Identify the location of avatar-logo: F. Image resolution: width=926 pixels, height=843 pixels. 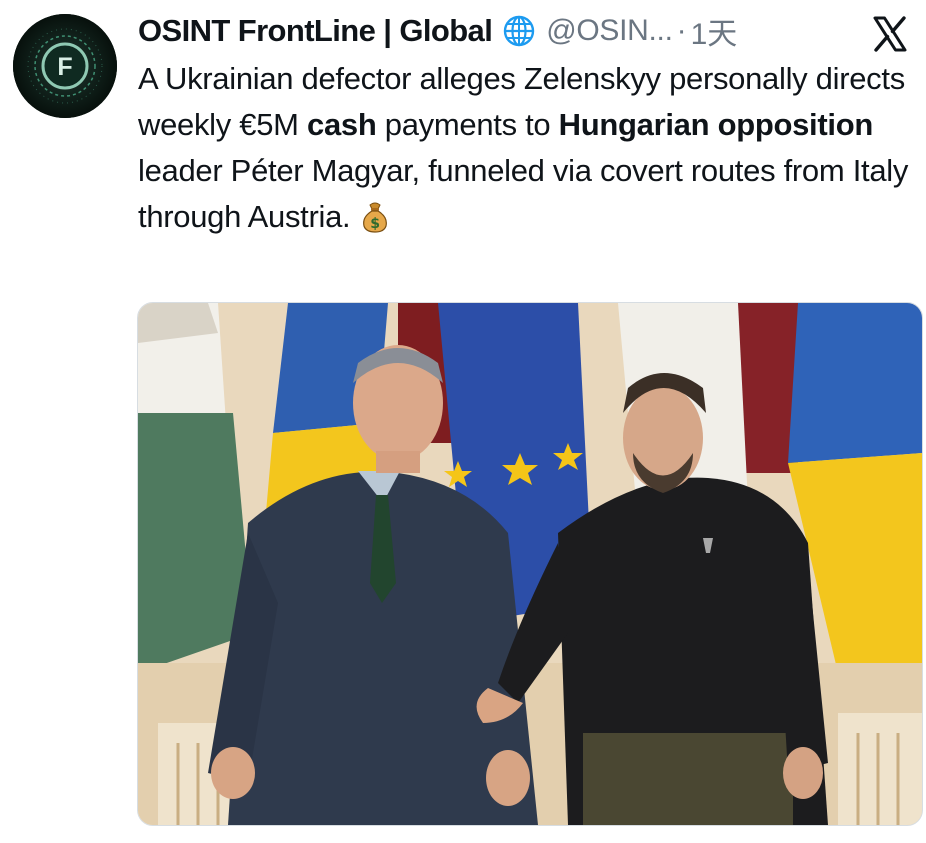
(65, 66).